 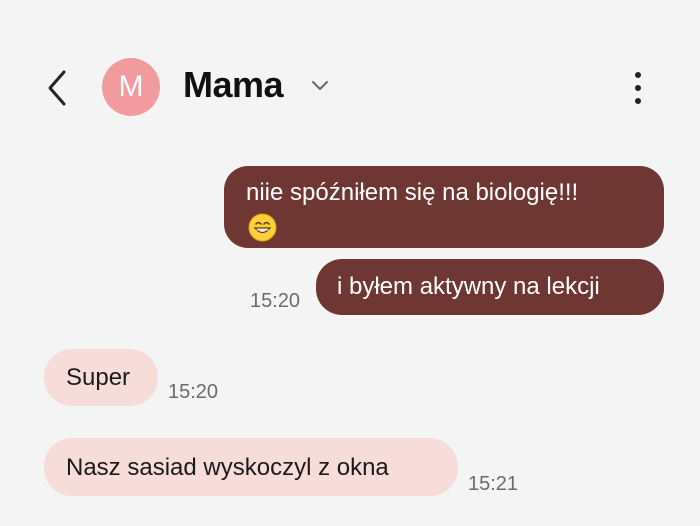 I want to click on avatar: M, so click(x=131, y=87).